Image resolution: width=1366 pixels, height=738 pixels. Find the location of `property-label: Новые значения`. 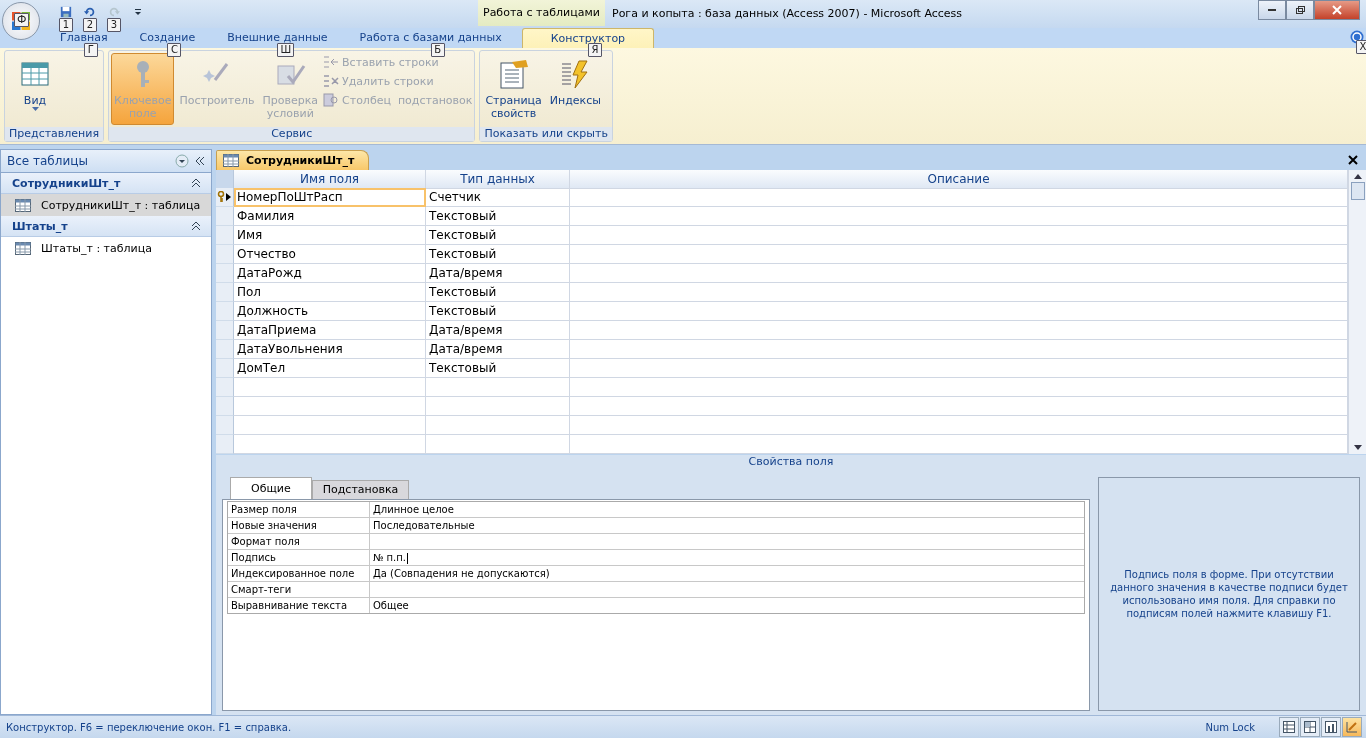

property-label: Новые значения is located at coordinates (299, 525).